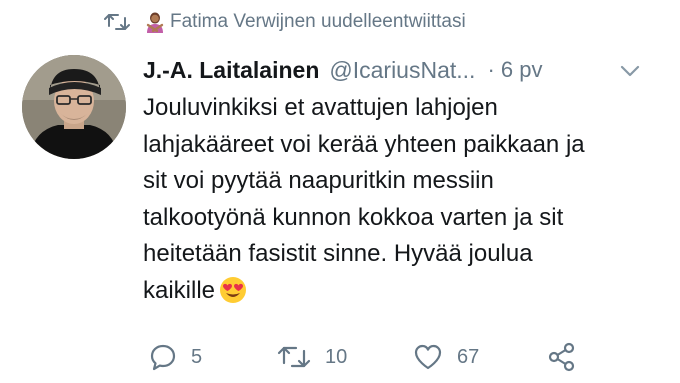  I want to click on reply-icon, so click(163, 357).